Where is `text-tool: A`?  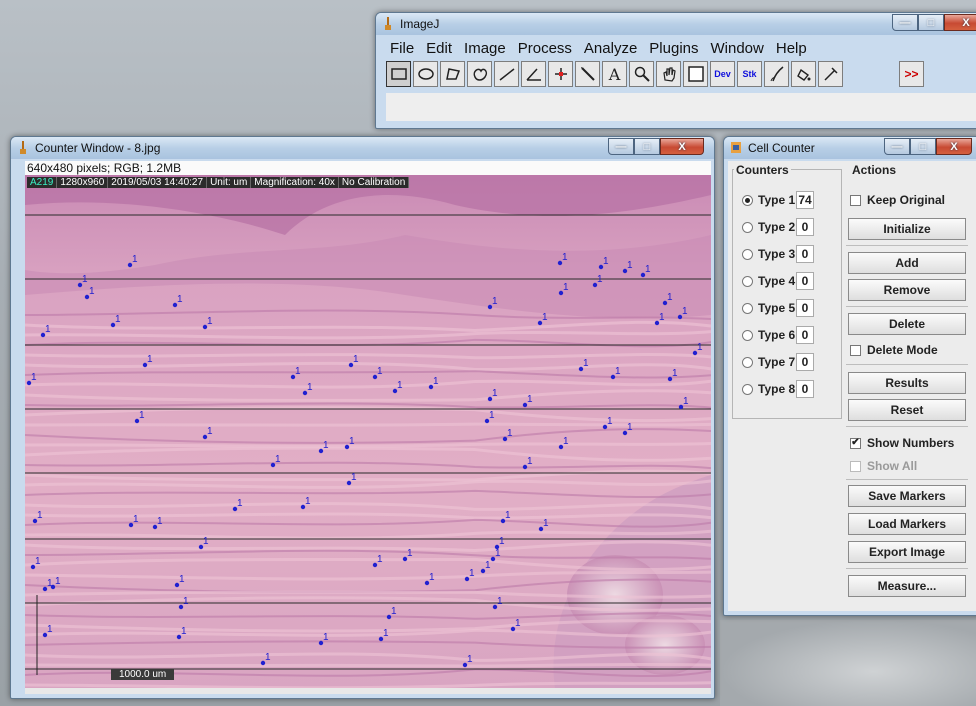
text-tool: A is located at coordinates (614, 74).